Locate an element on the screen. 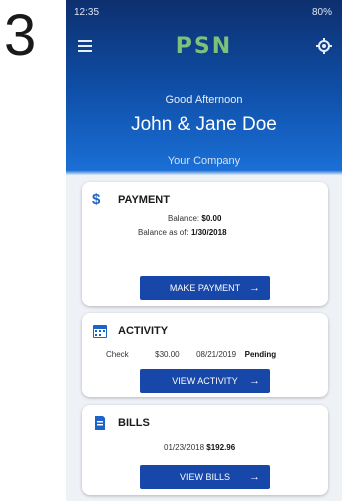  bill-row: 01/23/2018 $192.96 is located at coordinates (199, 447).